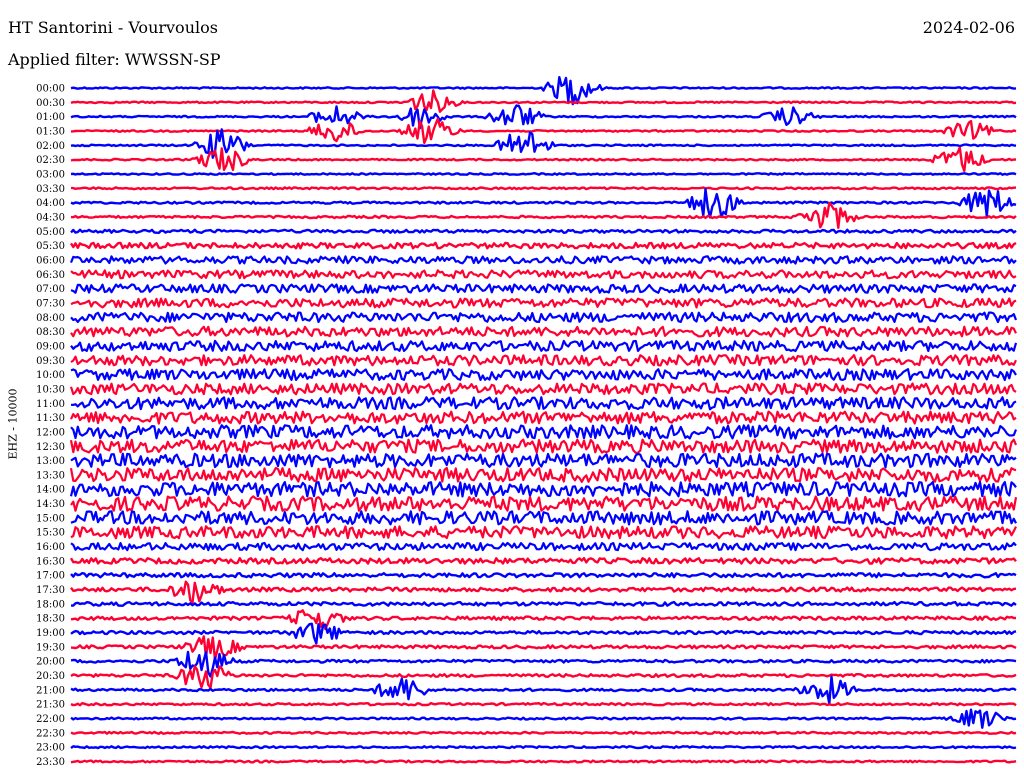  What do you see at coordinates (50, 705) in the screenshot?
I see `tick-label: 21:30` at bounding box center [50, 705].